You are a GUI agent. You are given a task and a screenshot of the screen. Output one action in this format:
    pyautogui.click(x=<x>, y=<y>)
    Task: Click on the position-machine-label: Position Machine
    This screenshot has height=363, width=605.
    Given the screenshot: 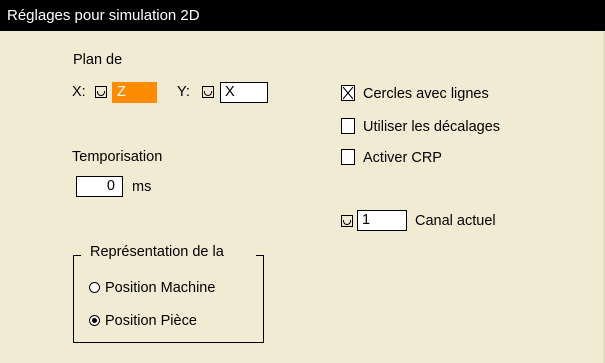 What is the action you would take?
    pyautogui.click(x=160, y=288)
    